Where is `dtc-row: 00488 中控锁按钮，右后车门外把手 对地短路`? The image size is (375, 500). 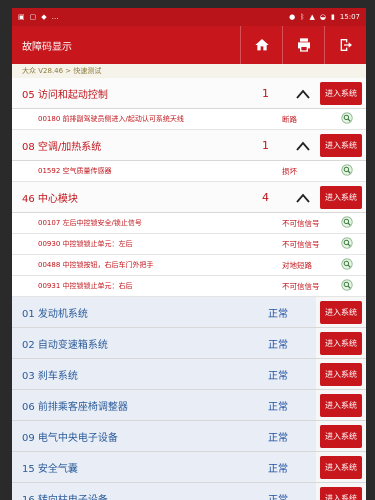
dtc-row: 00488 中控锁按钮，右后车门外把手 对地短路 is located at coordinates (189, 265).